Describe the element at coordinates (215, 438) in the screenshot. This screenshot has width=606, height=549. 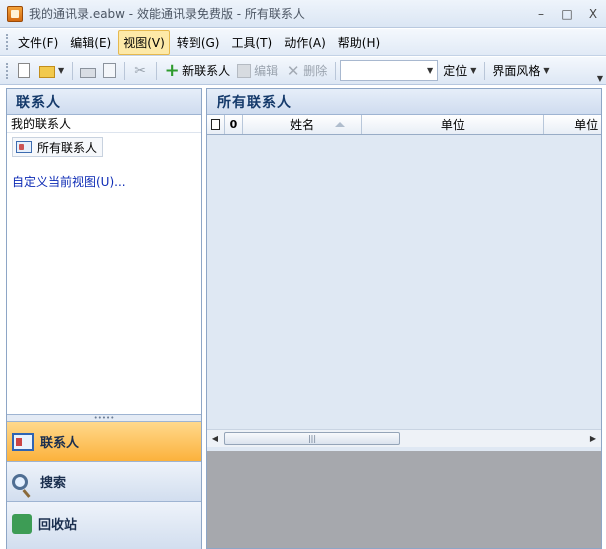
I see `scroll-left-icon: ◀` at that location.